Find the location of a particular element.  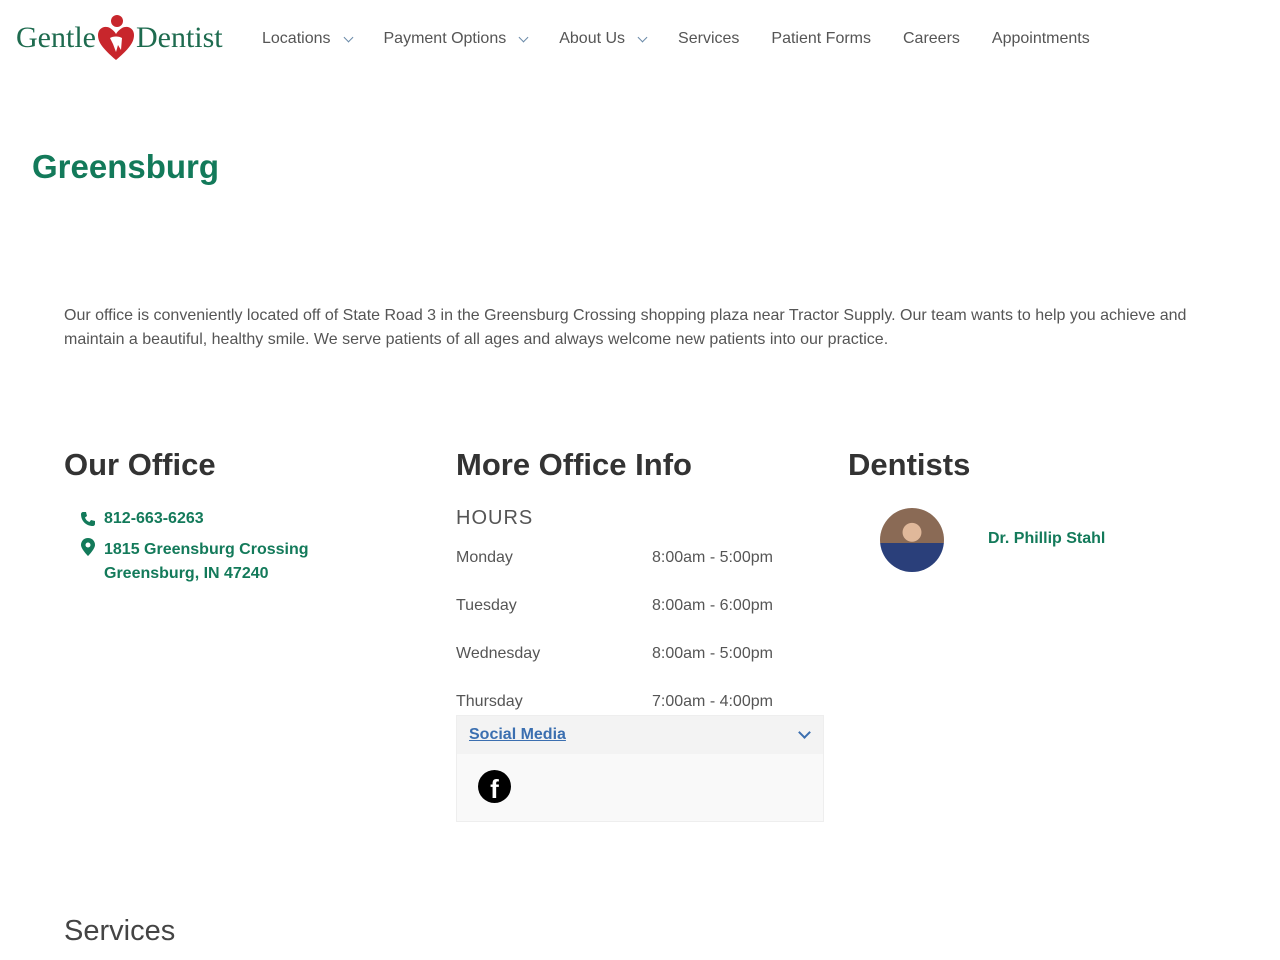

services-heading: Services is located at coordinates (120, 931).